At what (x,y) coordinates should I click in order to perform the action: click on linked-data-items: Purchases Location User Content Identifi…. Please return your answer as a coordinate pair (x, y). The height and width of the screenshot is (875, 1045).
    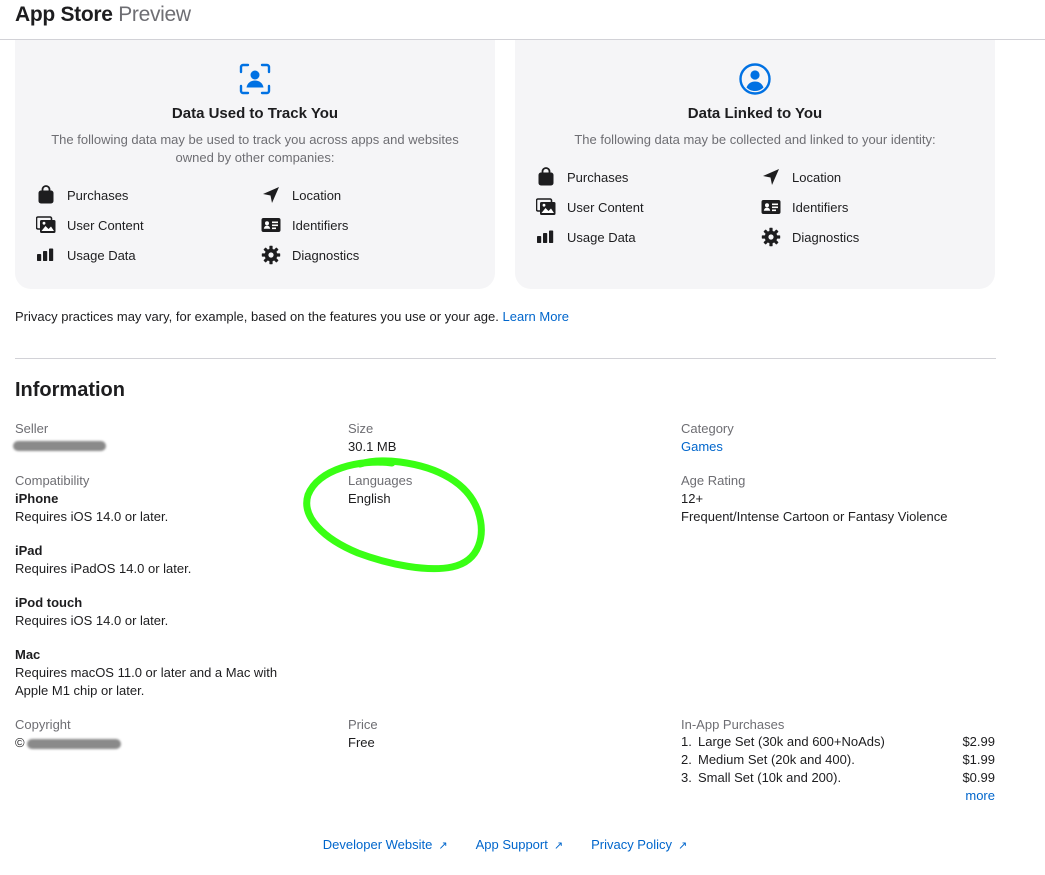
    Looking at the image, I should click on (761, 207).